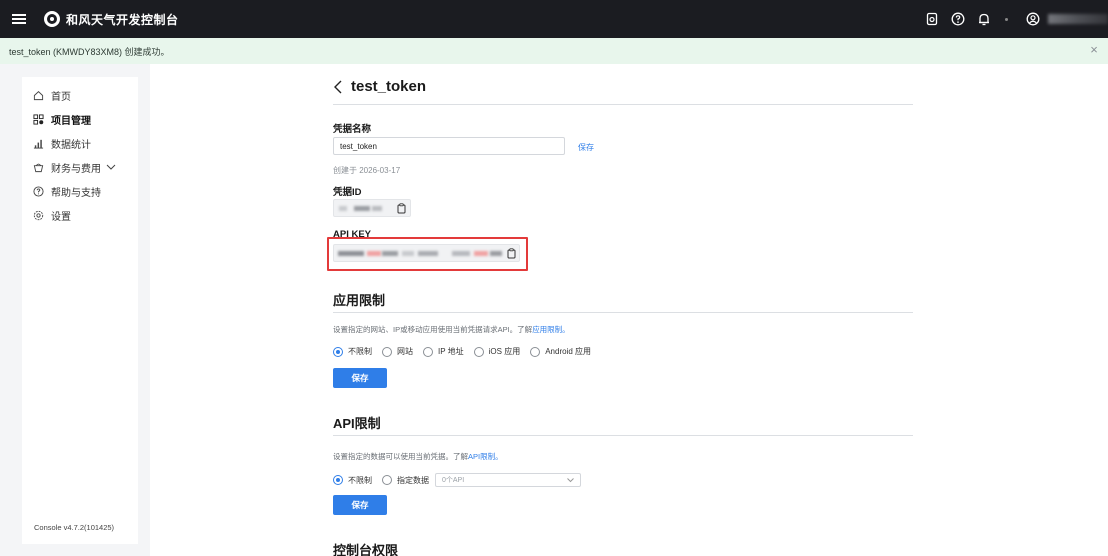  What do you see at coordinates (71, 121) in the screenshot?
I see `sidebar-item-label: 项目管理` at bounding box center [71, 121].